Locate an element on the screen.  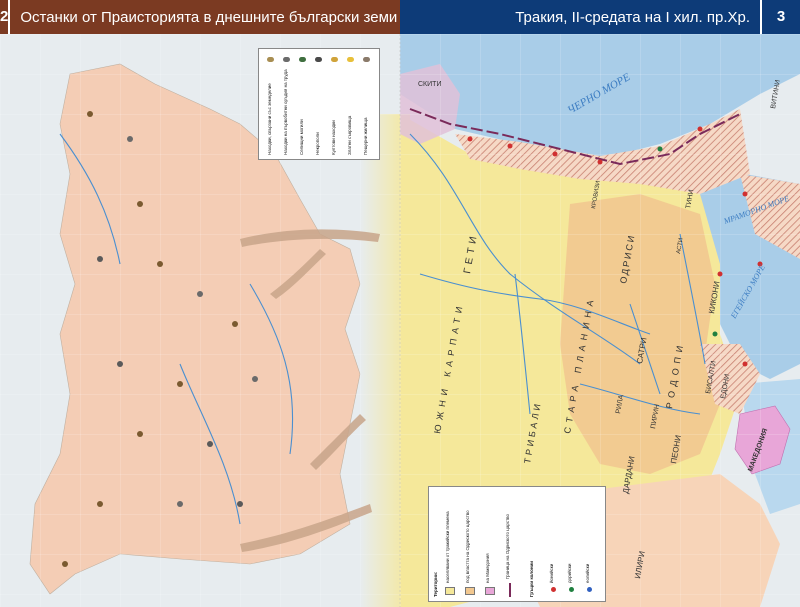
legend-swatch-macedonia is located at coordinates (490, 591).